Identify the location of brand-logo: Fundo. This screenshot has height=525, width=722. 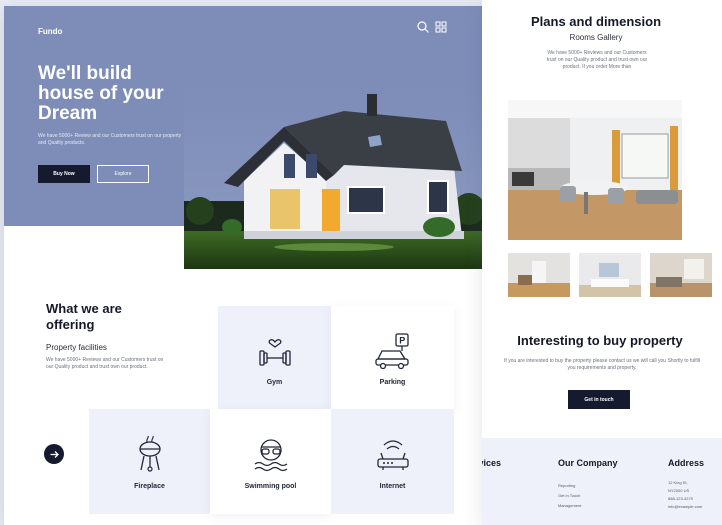
(50, 31).